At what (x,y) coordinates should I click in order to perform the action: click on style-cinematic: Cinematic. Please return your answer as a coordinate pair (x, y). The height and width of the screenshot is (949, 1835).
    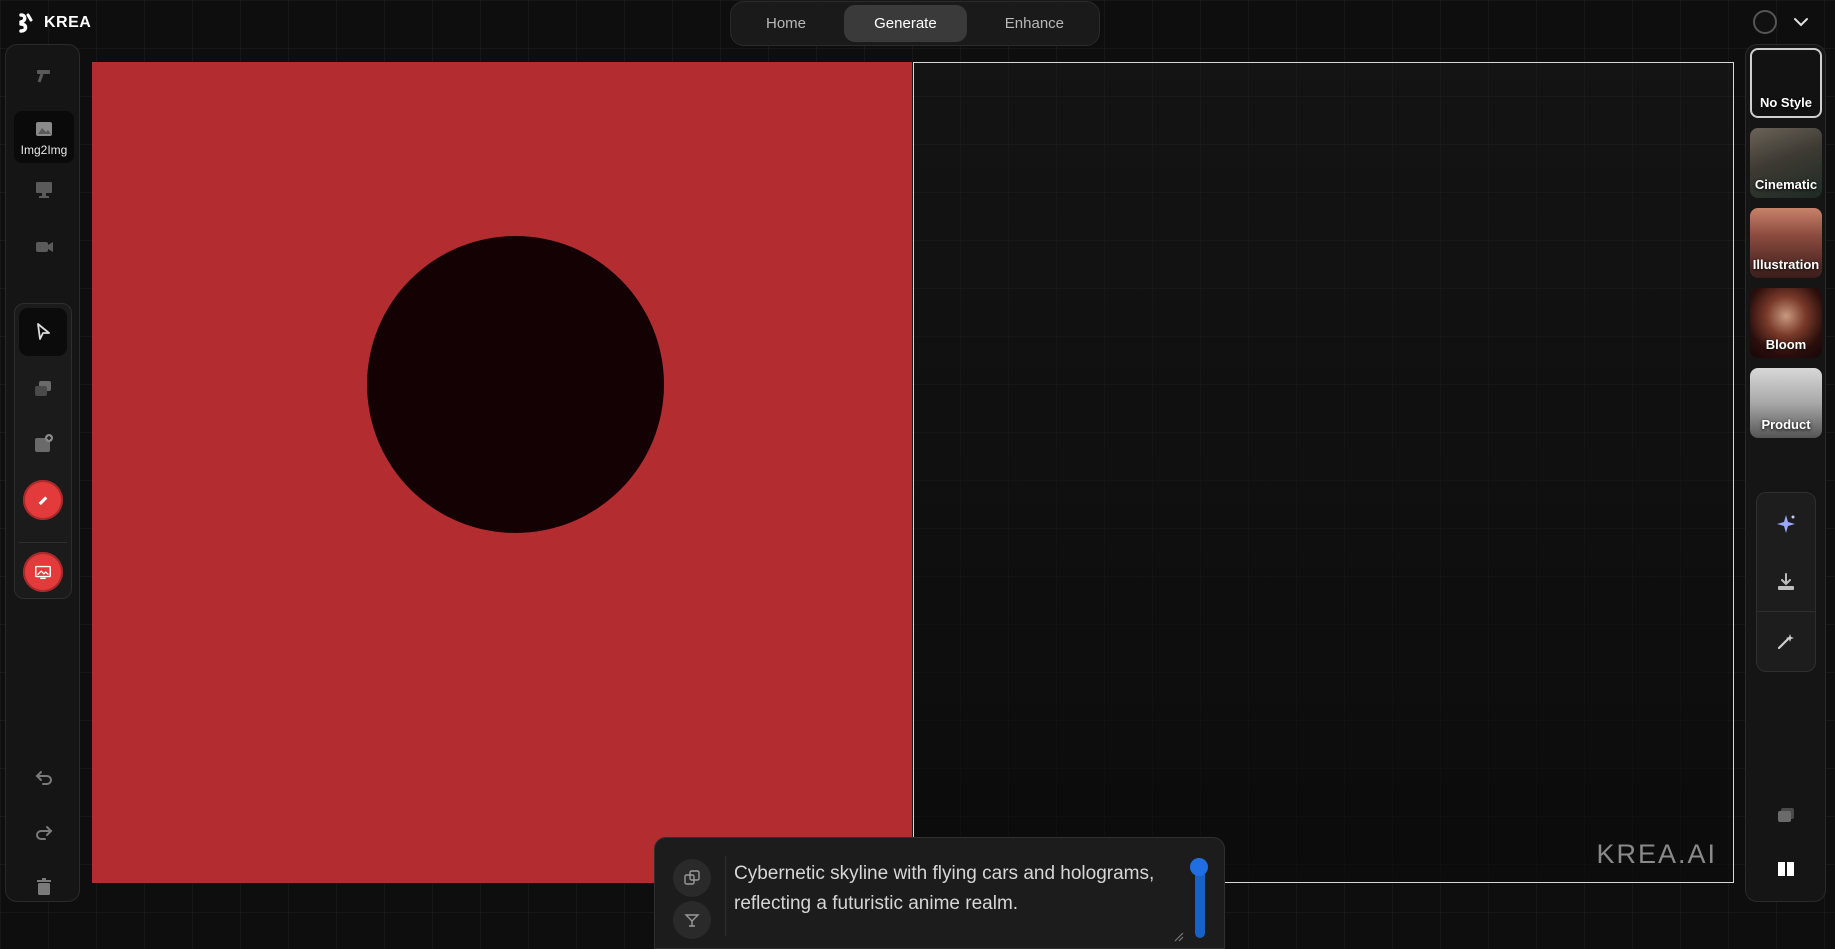
    Looking at the image, I should click on (1786, 163).